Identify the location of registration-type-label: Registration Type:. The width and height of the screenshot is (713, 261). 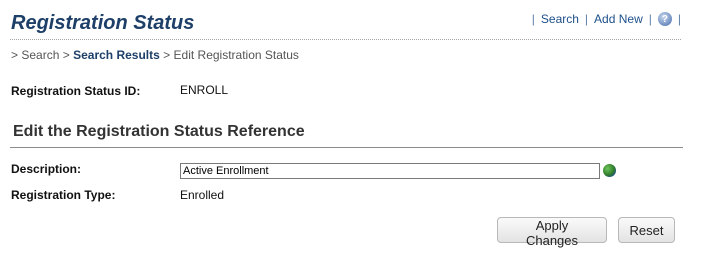
(63, 195).